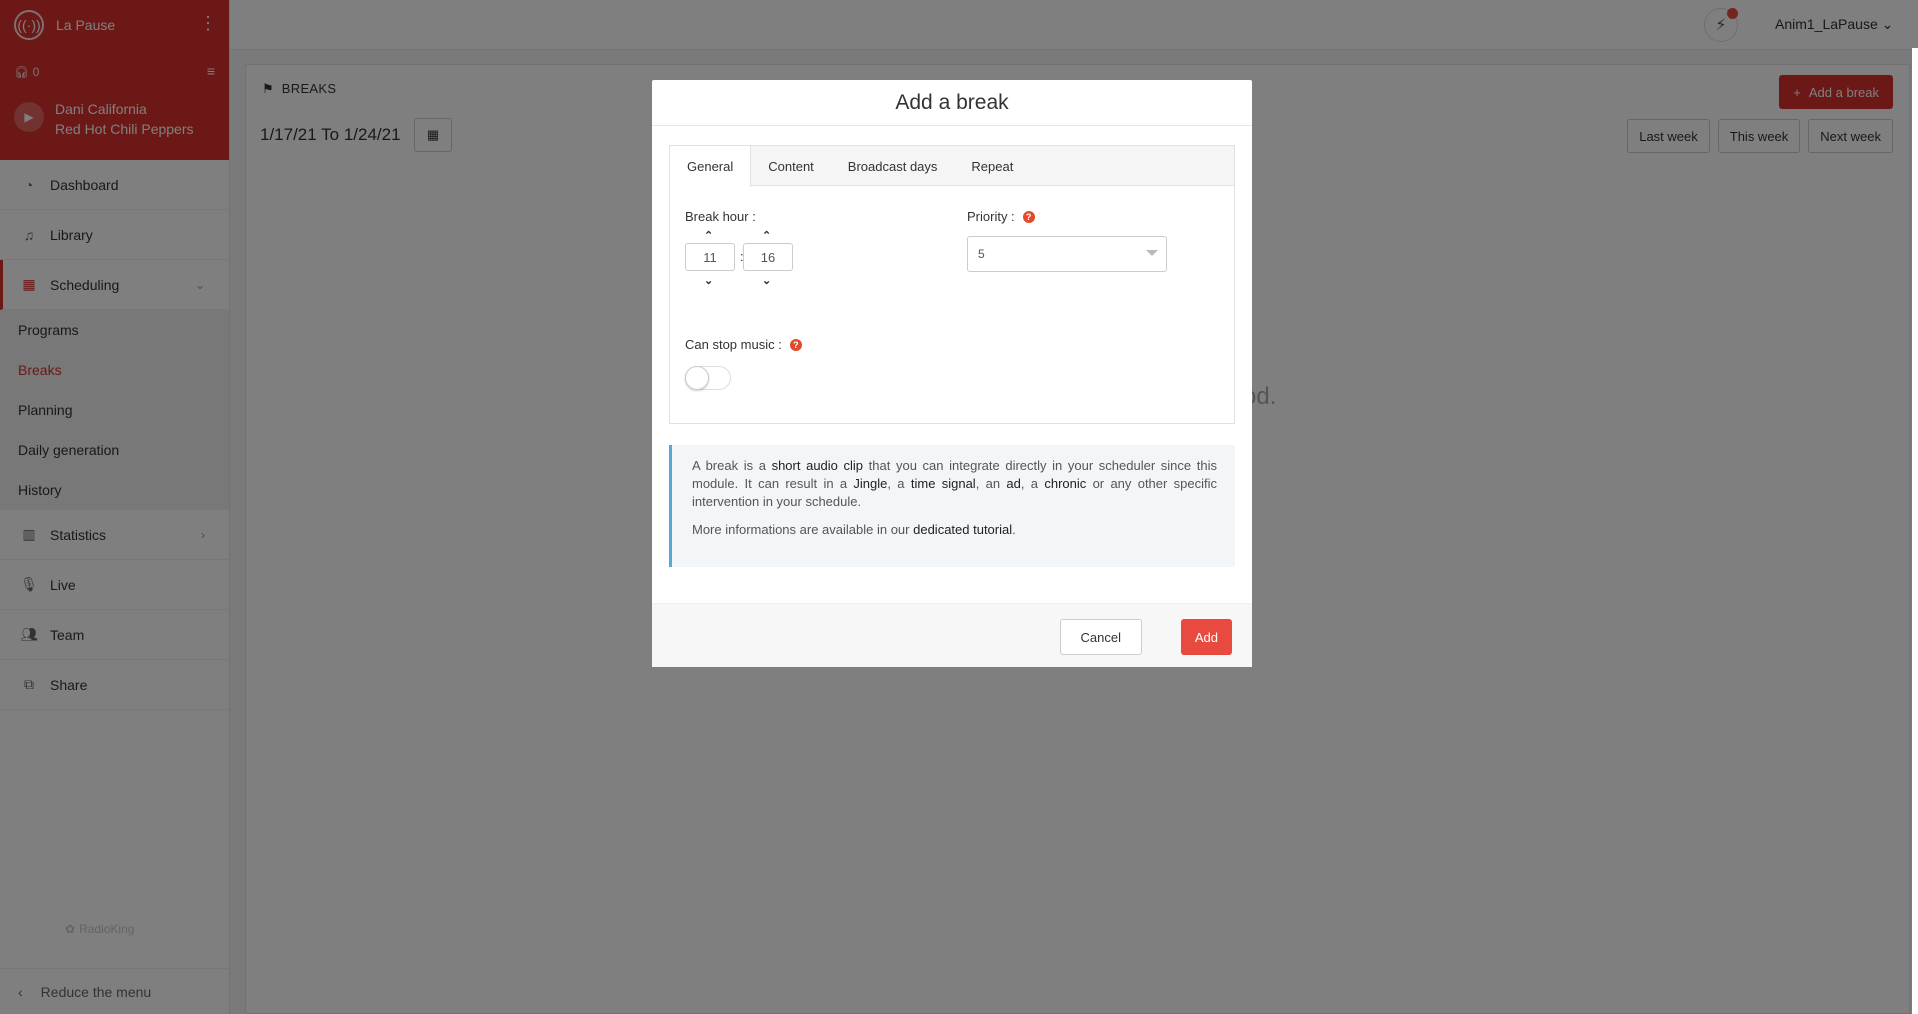 This screenshot has height=1014, width=1918. Describe the element at coordinates (952, 103) in the screenshot. I see `modal-title: Add a break` at that location.